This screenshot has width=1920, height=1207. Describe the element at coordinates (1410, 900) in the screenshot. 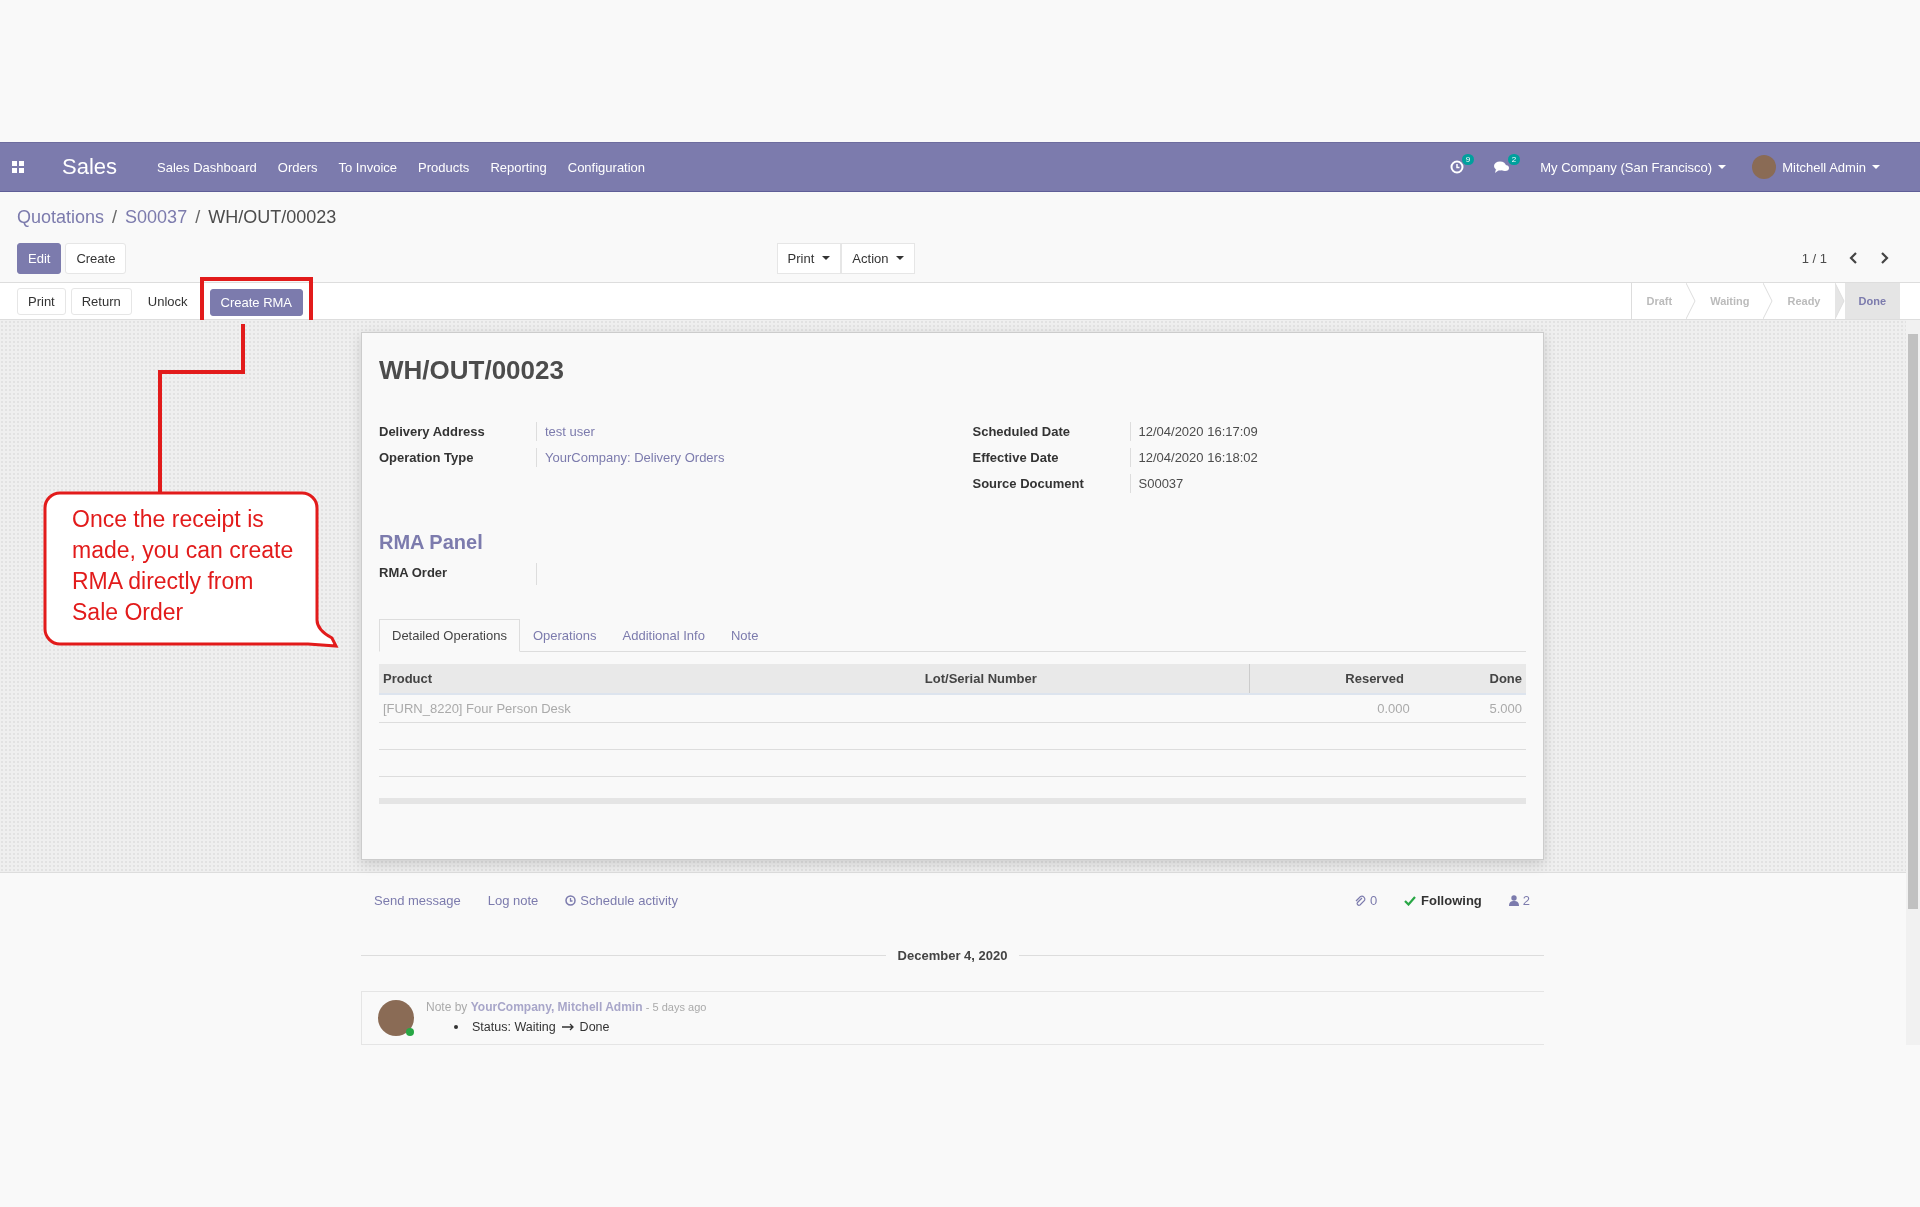

I see `check-icon` at that location.